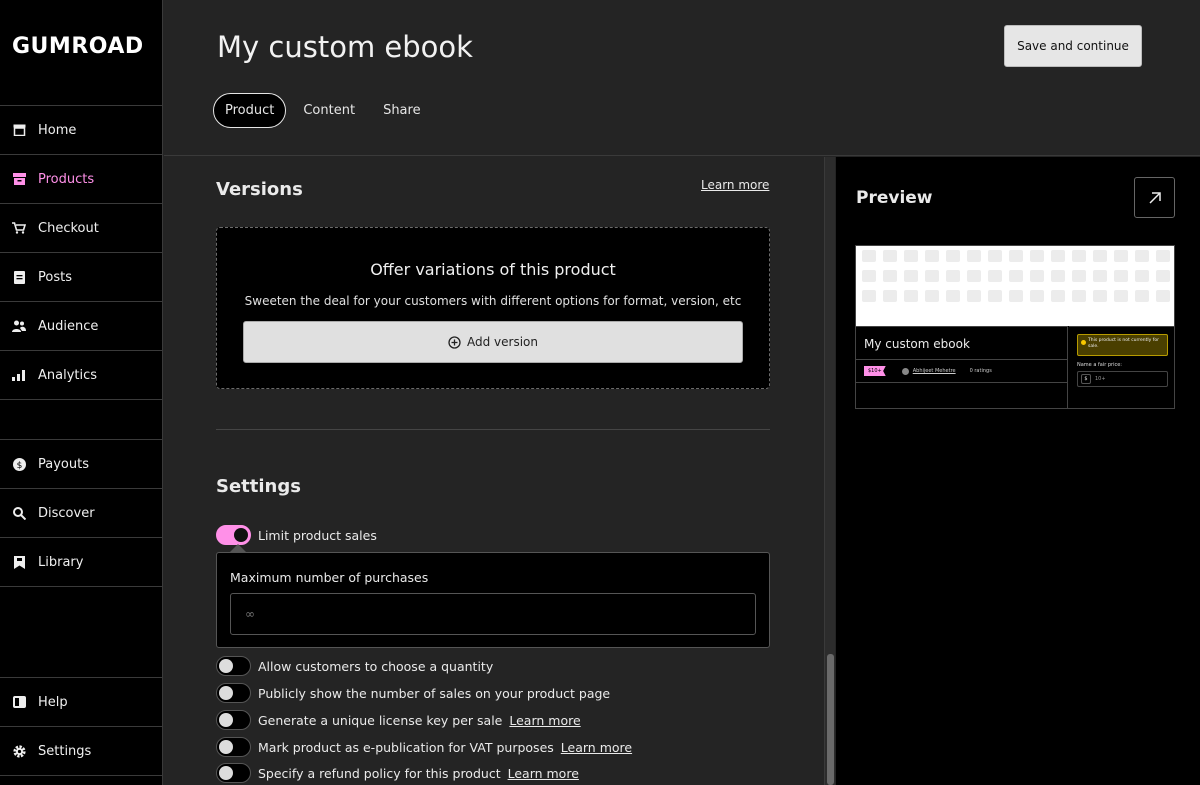 The image size is (1200, 785). I want to click on sidebar-item-payouts: $ Payouts, so click(81, 464).